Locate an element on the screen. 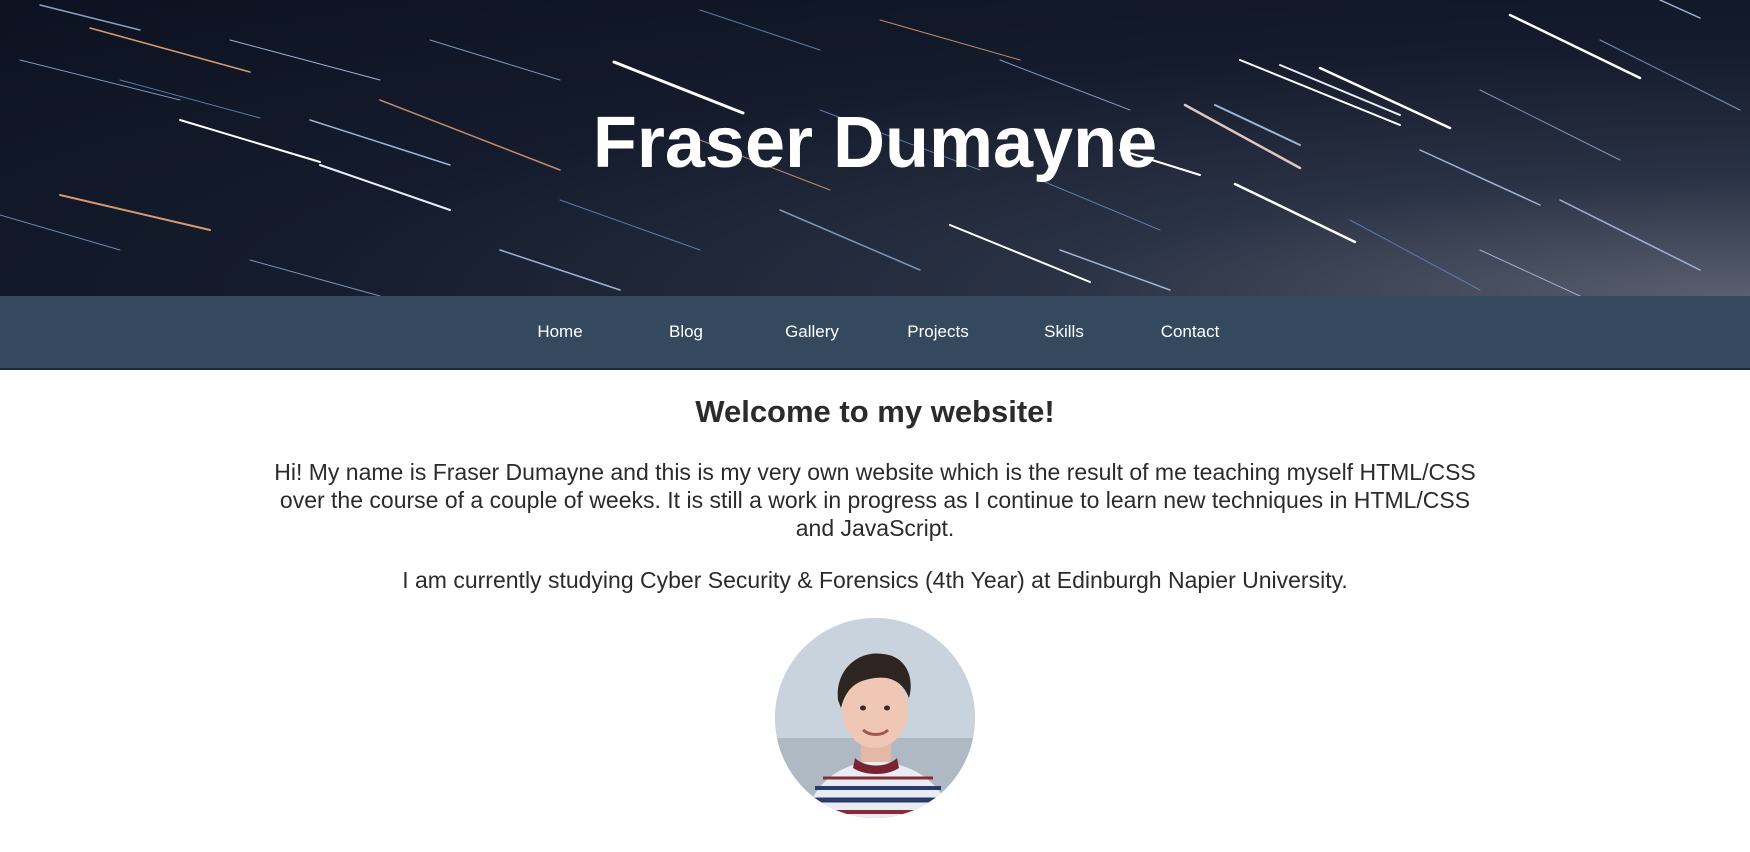 The height and width of the screenshot is (852, 1750). welcome-heading: Welcome to my website! is located at coordinates (875, 411).